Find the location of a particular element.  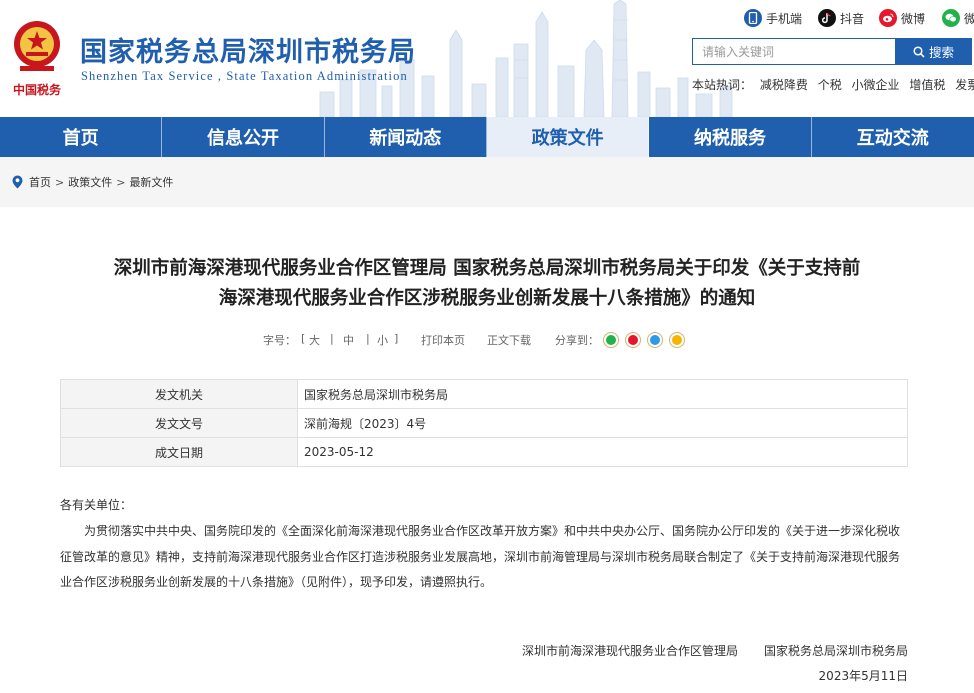

search-button-label: 搜索 is located at coordinates (941, 52).